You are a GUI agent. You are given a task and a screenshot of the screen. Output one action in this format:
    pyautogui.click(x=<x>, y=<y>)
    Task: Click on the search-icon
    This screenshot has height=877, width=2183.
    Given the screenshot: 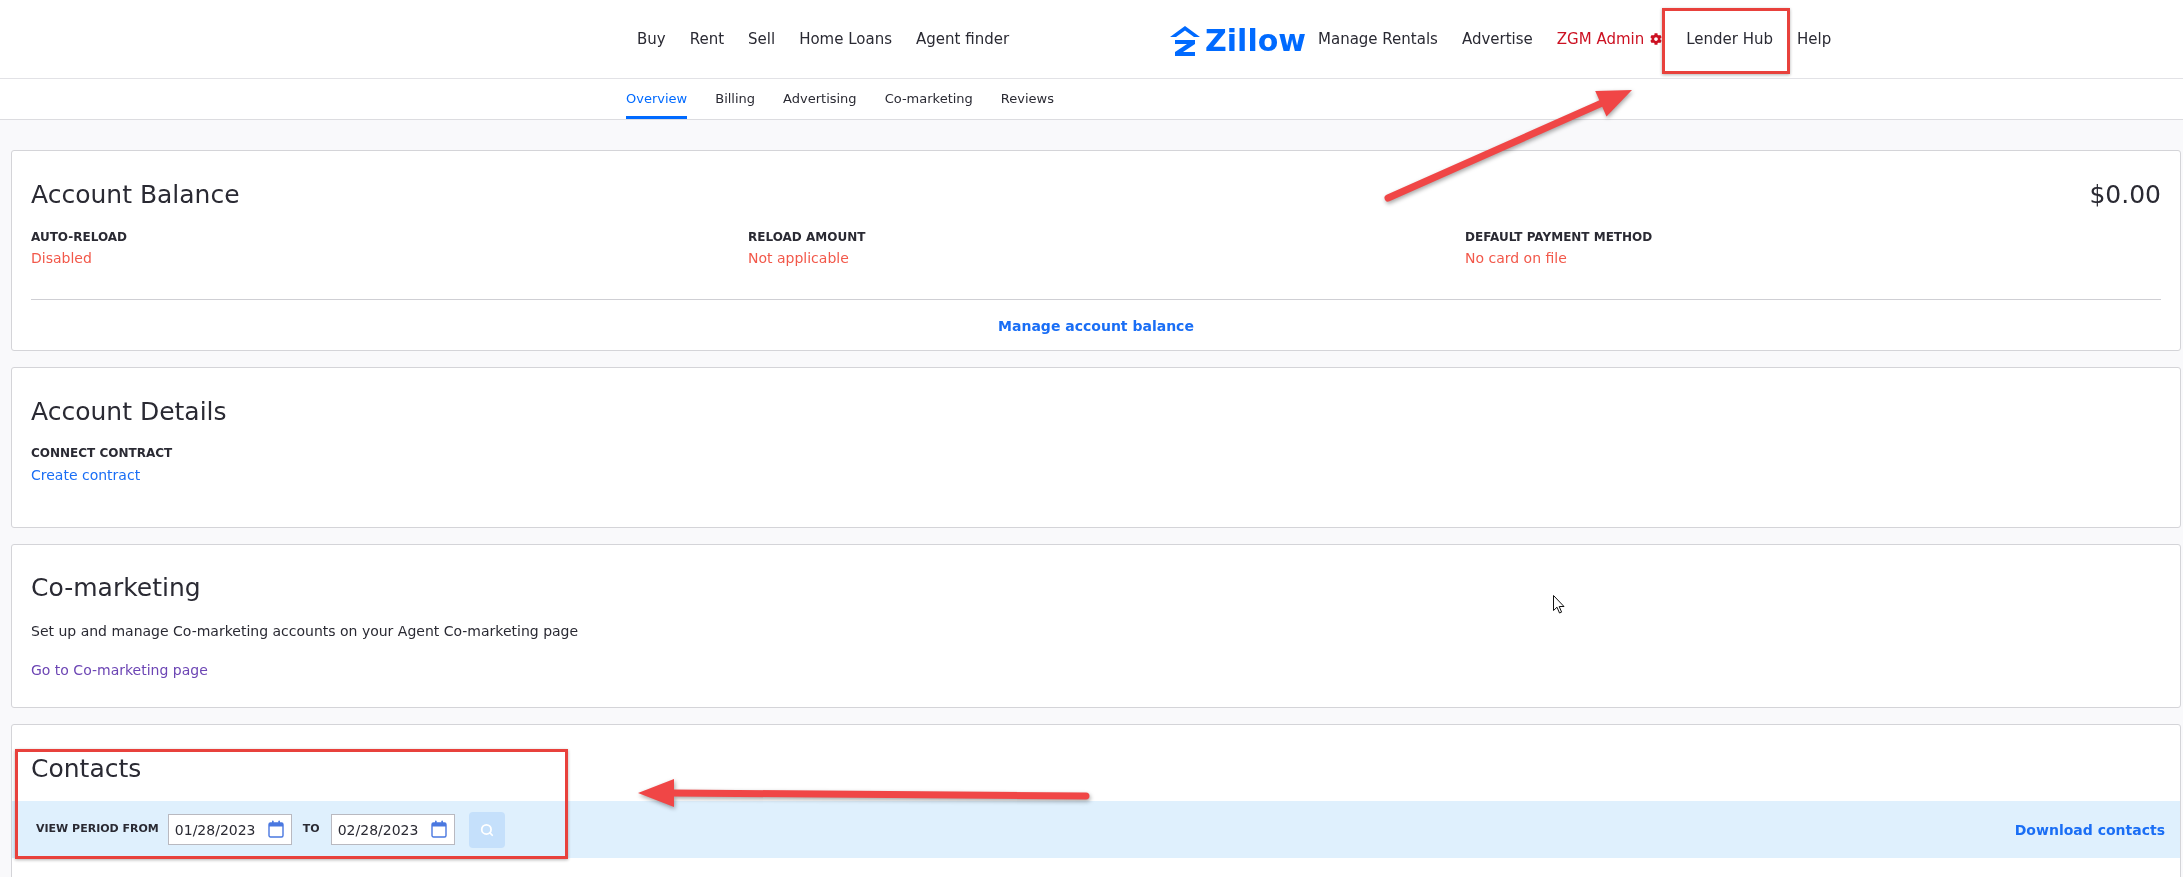 What is the action you would take?
    pyautogui.click(x=486, y=829)
    